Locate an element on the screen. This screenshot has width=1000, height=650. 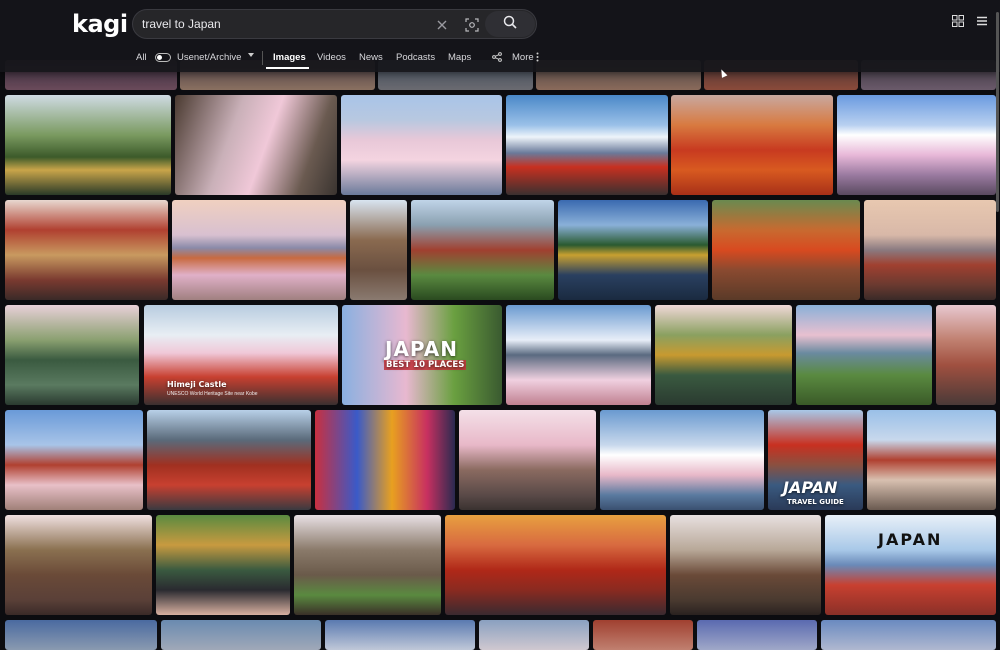
kagi-logo: kagi is located at coordinates (100, 24).